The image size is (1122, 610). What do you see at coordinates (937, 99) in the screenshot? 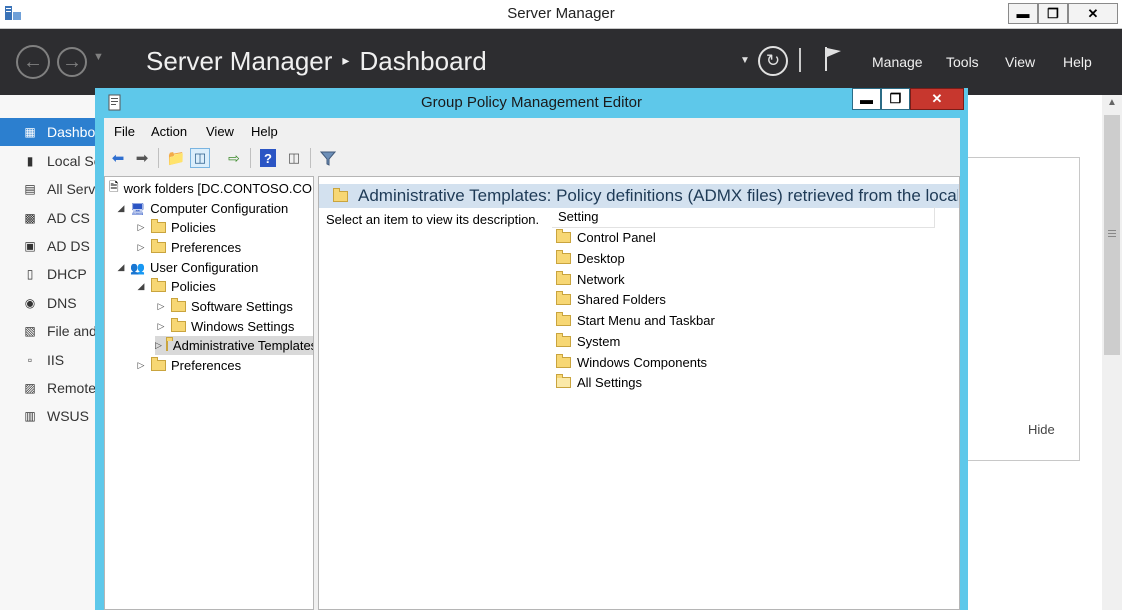
I see `gpme-close-button: ✕` at bounding box center [937, 99].